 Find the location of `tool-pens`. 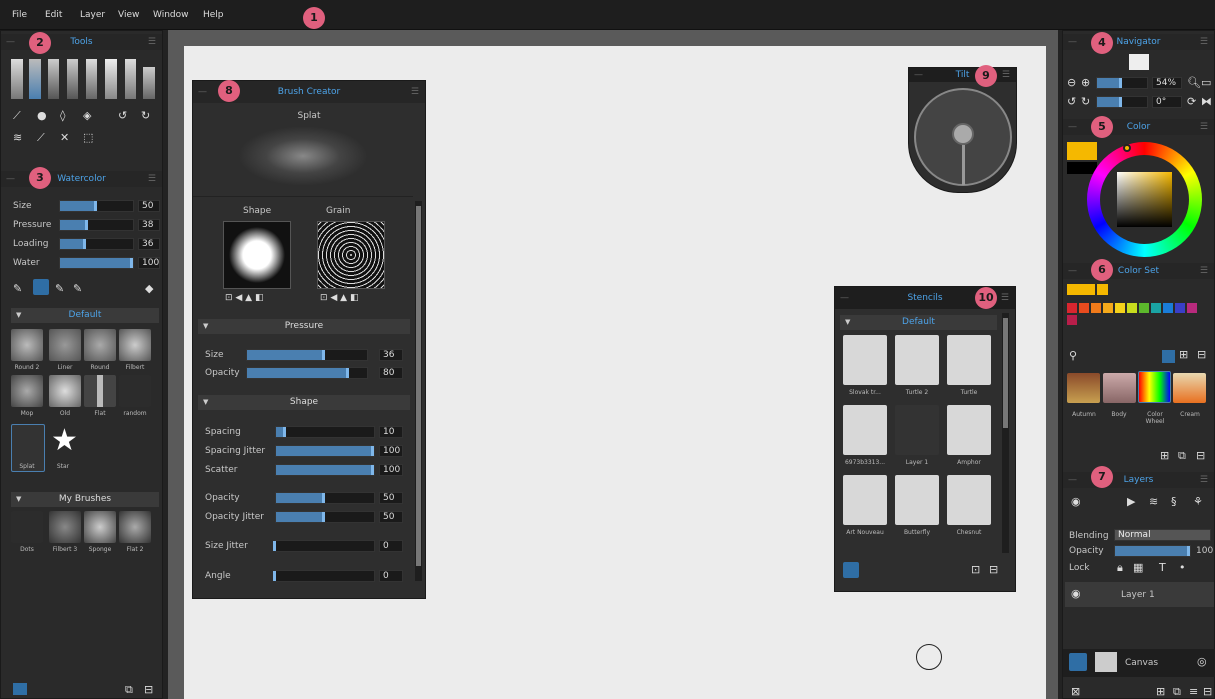

tool-pens is located at coordinates (84, 77).